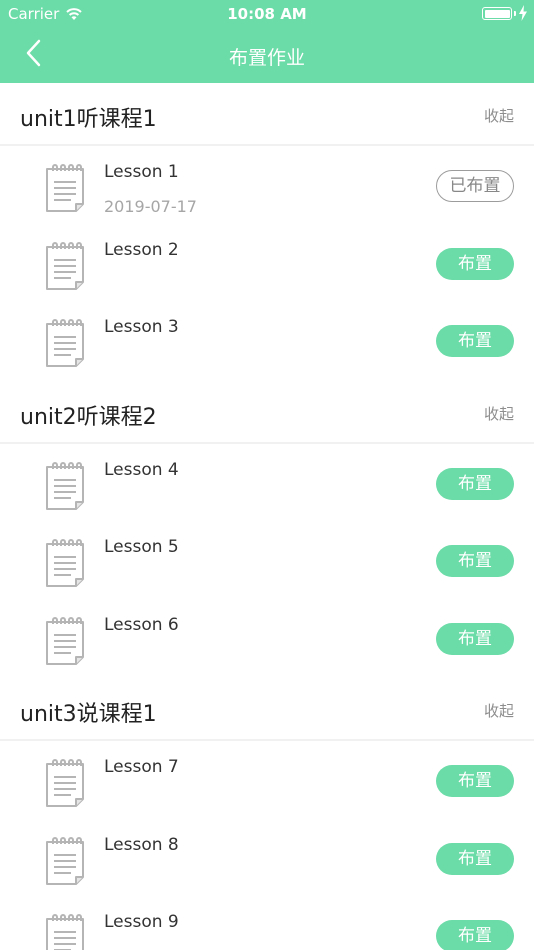  What do you see at coordinates (523, 13) in the screenshot?
I see `charging-bolt-icon` at bounding box center [523, 13].